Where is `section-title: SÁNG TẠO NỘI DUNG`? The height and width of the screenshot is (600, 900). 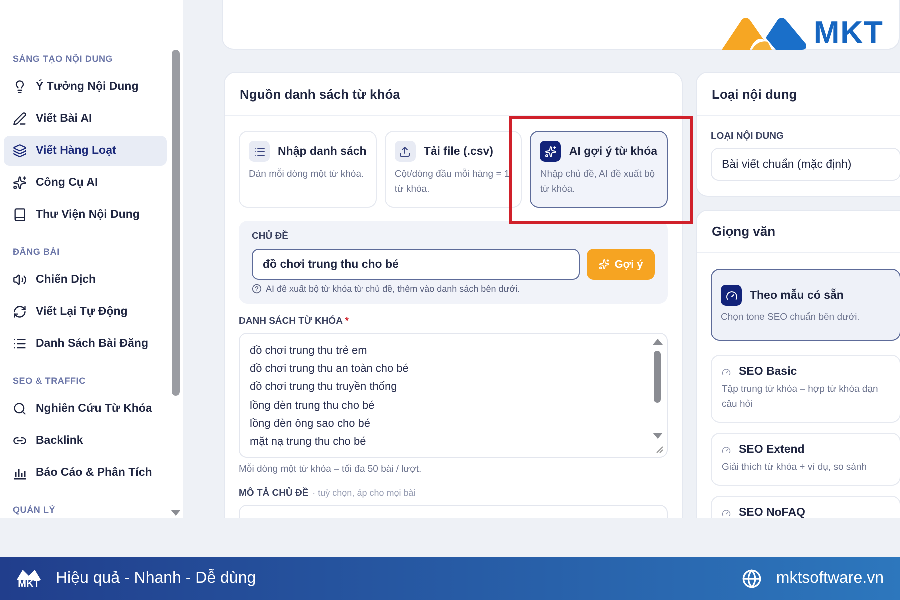
section-title: SÁNG TẠO NỘI DUNG is located at coordinates (63, 59).